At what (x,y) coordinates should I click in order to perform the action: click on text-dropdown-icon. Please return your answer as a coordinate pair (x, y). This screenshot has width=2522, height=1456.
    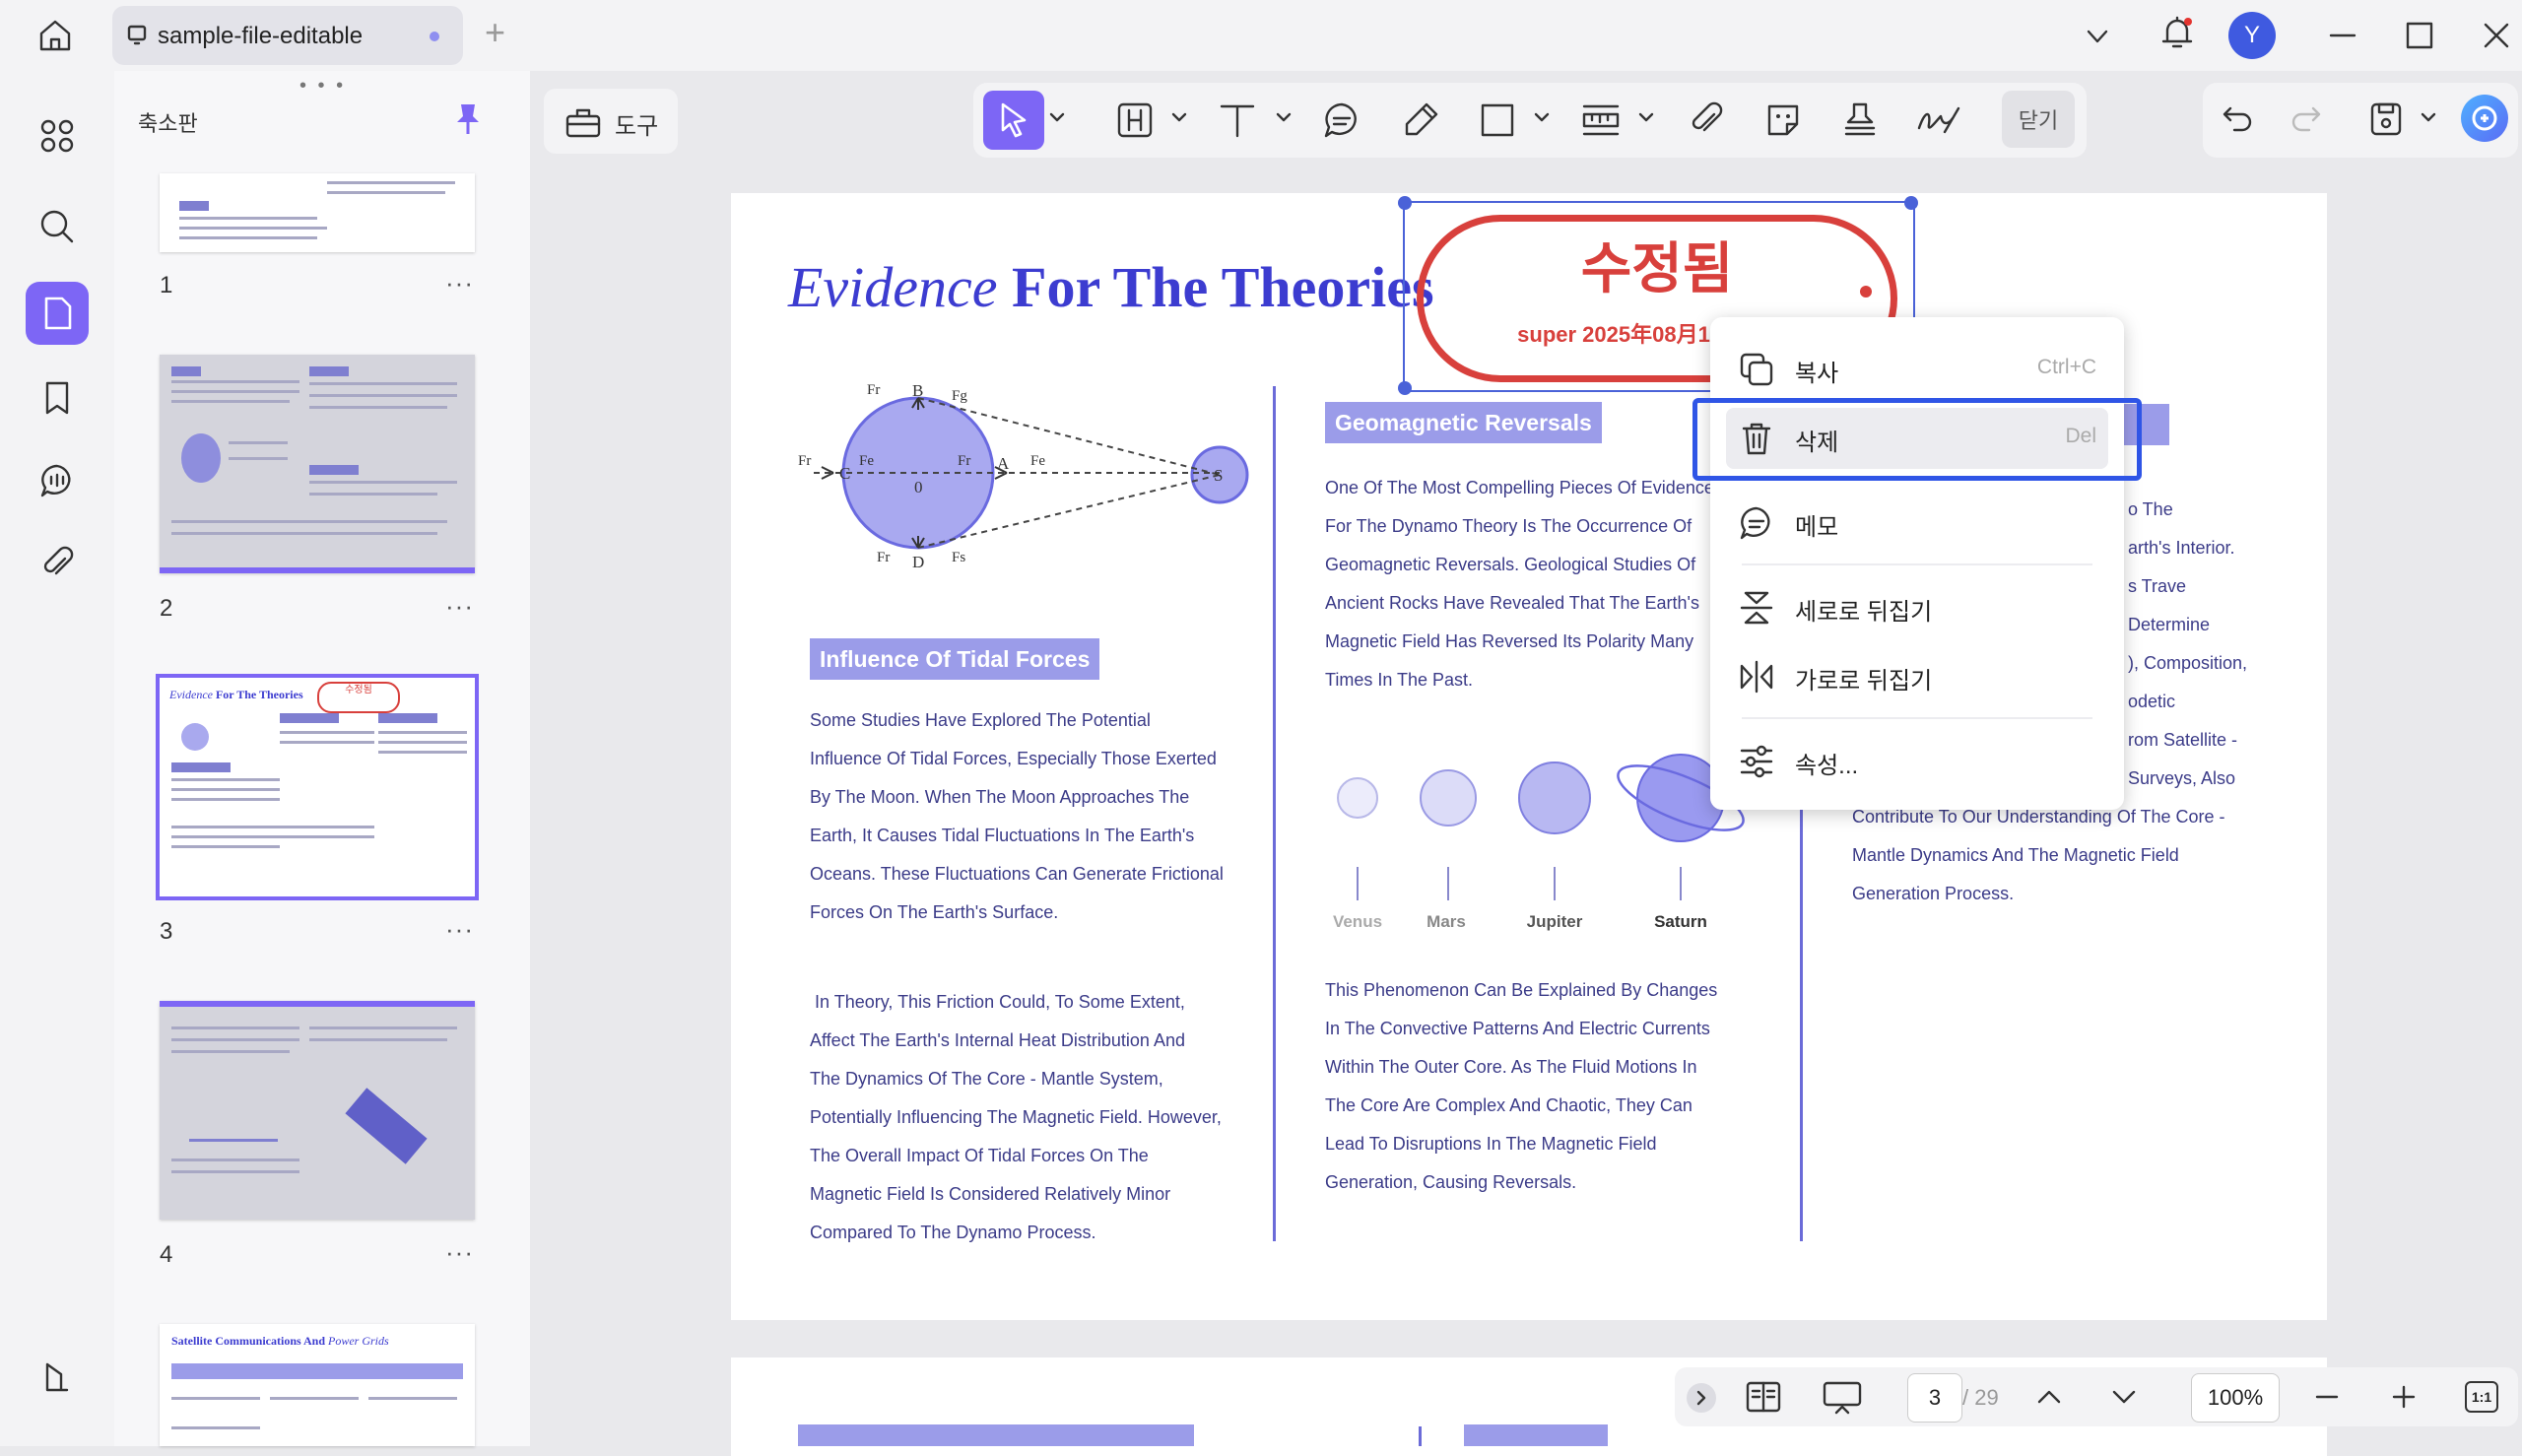
    Looking at the image, I should click on (1284, 117).